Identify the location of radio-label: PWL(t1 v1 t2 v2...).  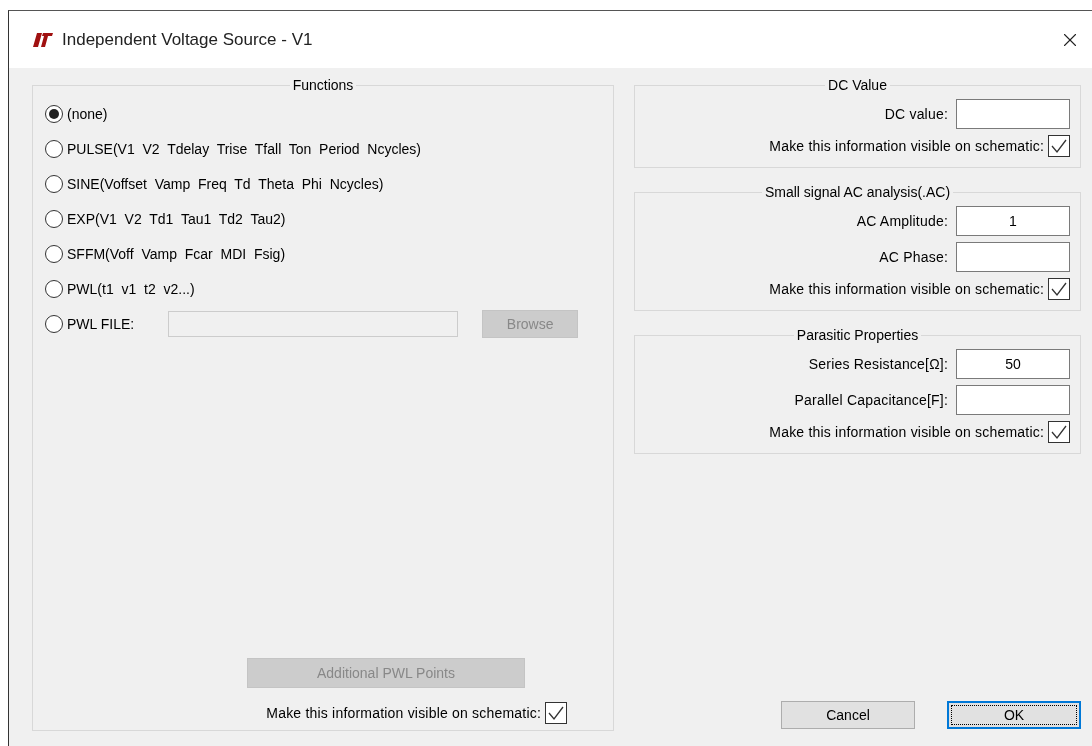
(131, 289).